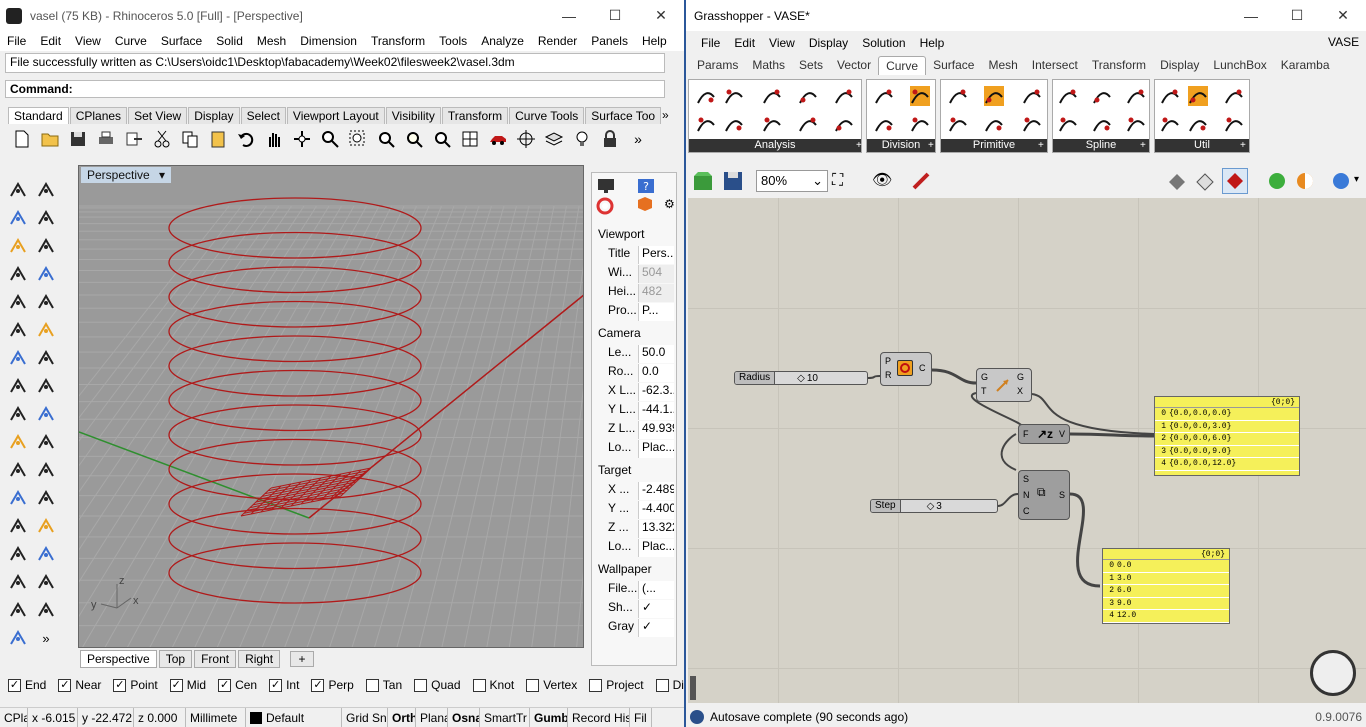 The image size is (1366, 727). Describe the element at coordinates (884, 124) in the screenshot. I see `dash-pattern-icon` at that location.